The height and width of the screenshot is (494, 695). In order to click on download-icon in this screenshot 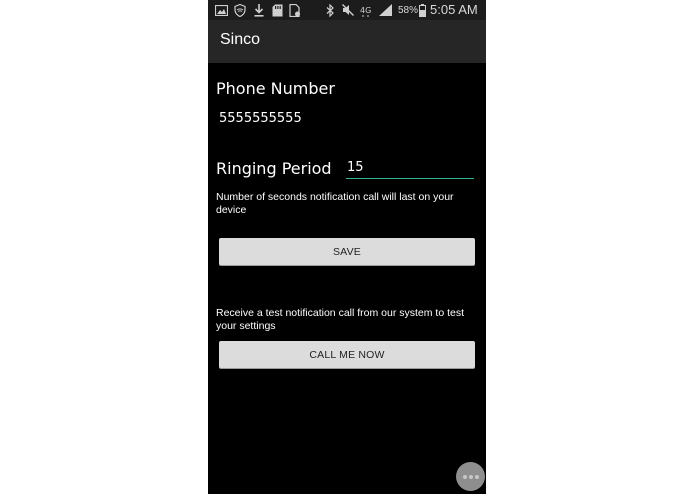, I will do `click(259, 10)`.